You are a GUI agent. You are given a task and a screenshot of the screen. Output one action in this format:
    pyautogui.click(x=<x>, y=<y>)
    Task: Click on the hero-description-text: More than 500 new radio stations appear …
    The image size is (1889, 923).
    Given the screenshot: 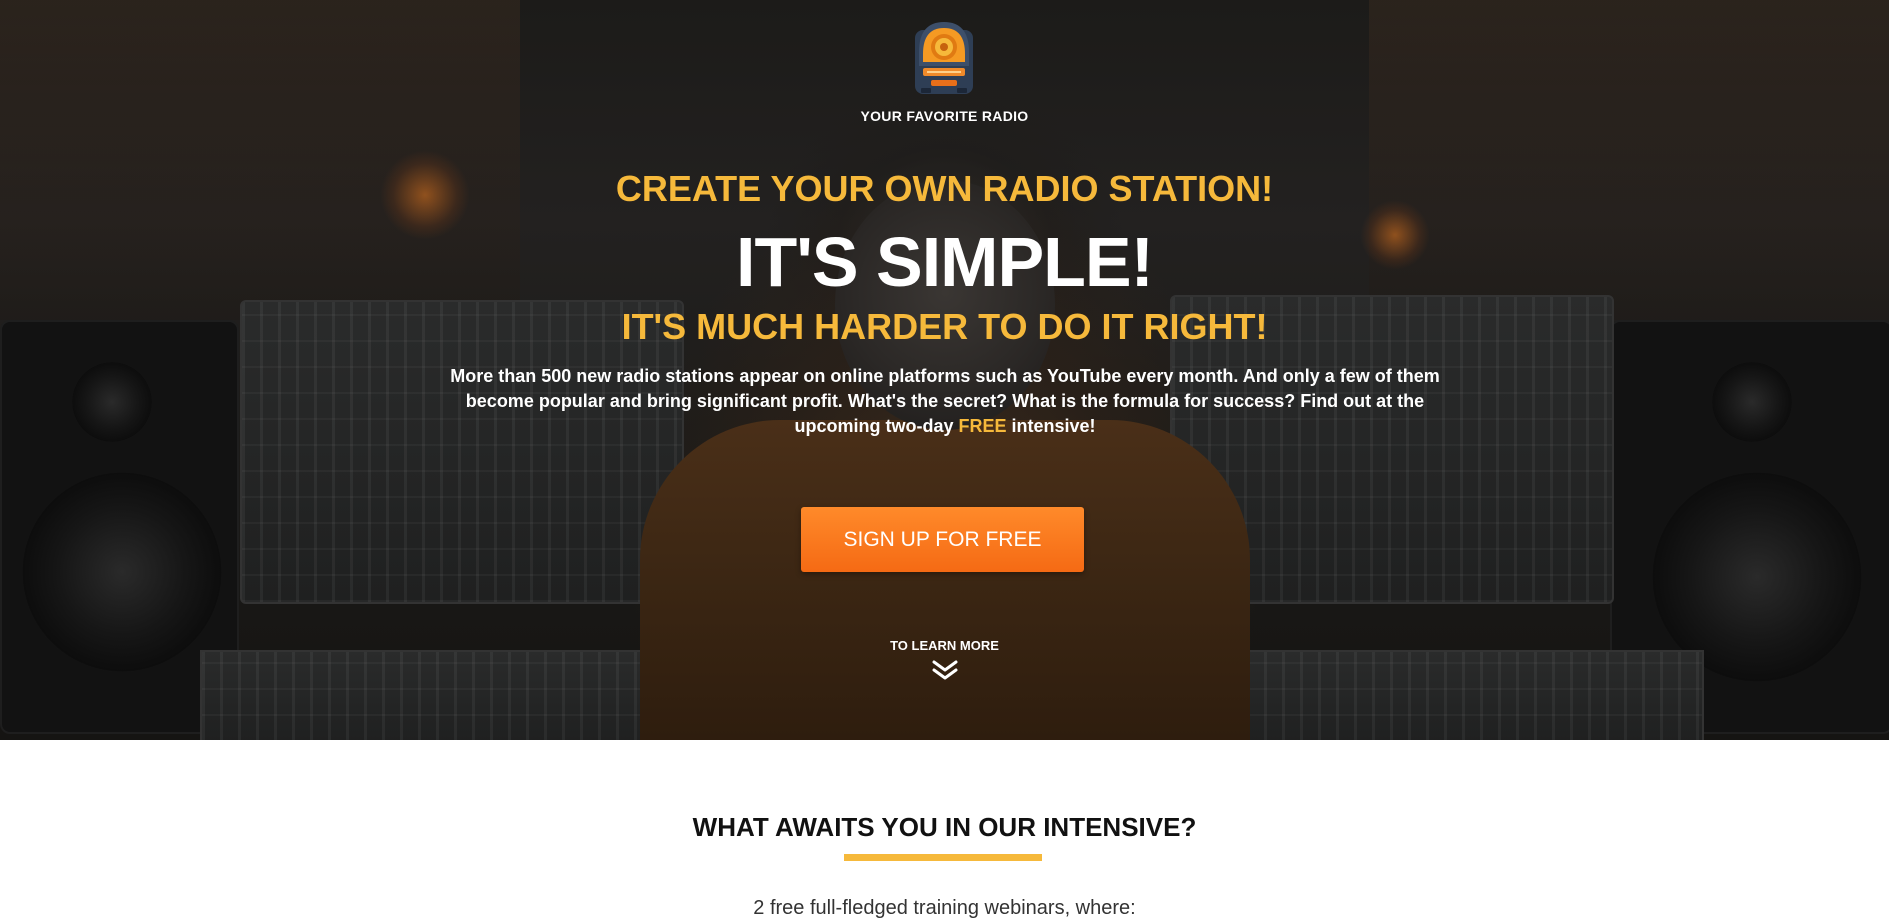 What is the action you would take?
    pyautogui.click(x=945, y=401)
    